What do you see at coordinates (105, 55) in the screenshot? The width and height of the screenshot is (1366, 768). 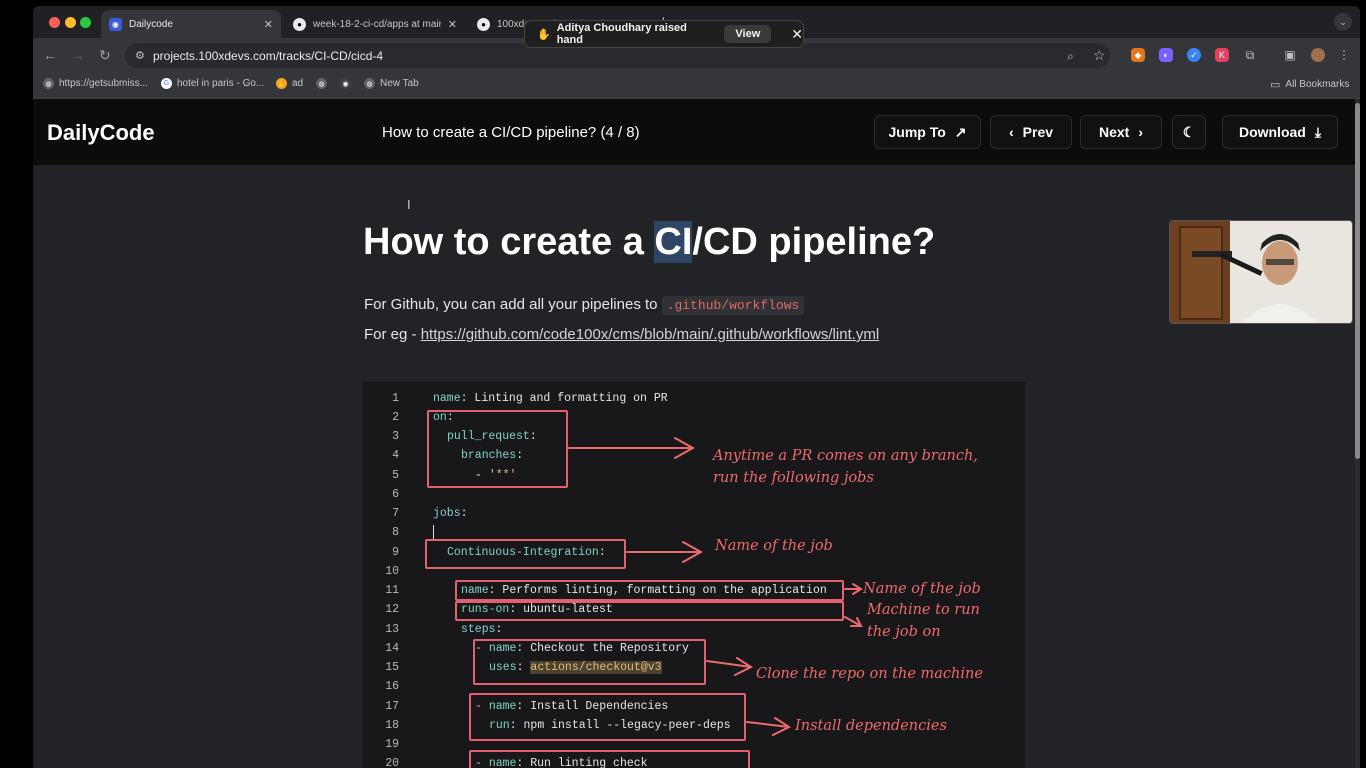 I see `reload-icon: ↻` at bounding box center [105, 55].